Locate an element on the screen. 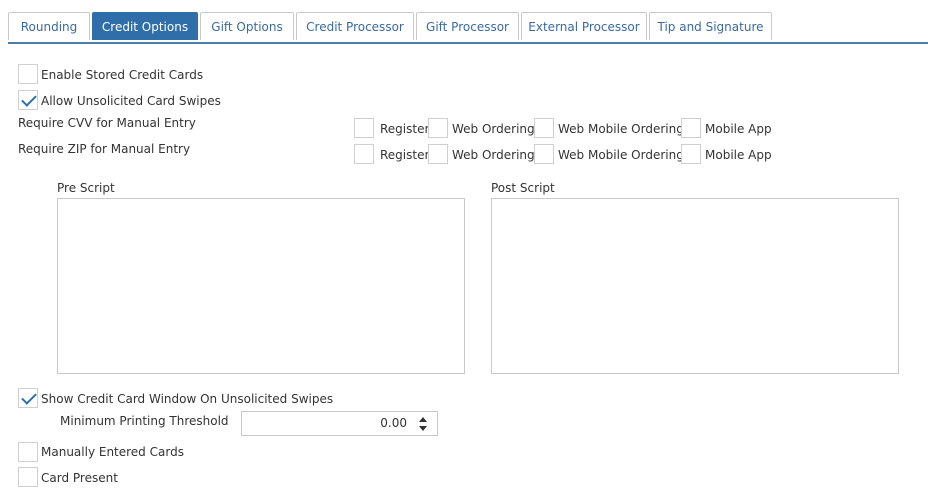  enable-stored-credit-cards-checkbox is located at coordinates (28, 74).